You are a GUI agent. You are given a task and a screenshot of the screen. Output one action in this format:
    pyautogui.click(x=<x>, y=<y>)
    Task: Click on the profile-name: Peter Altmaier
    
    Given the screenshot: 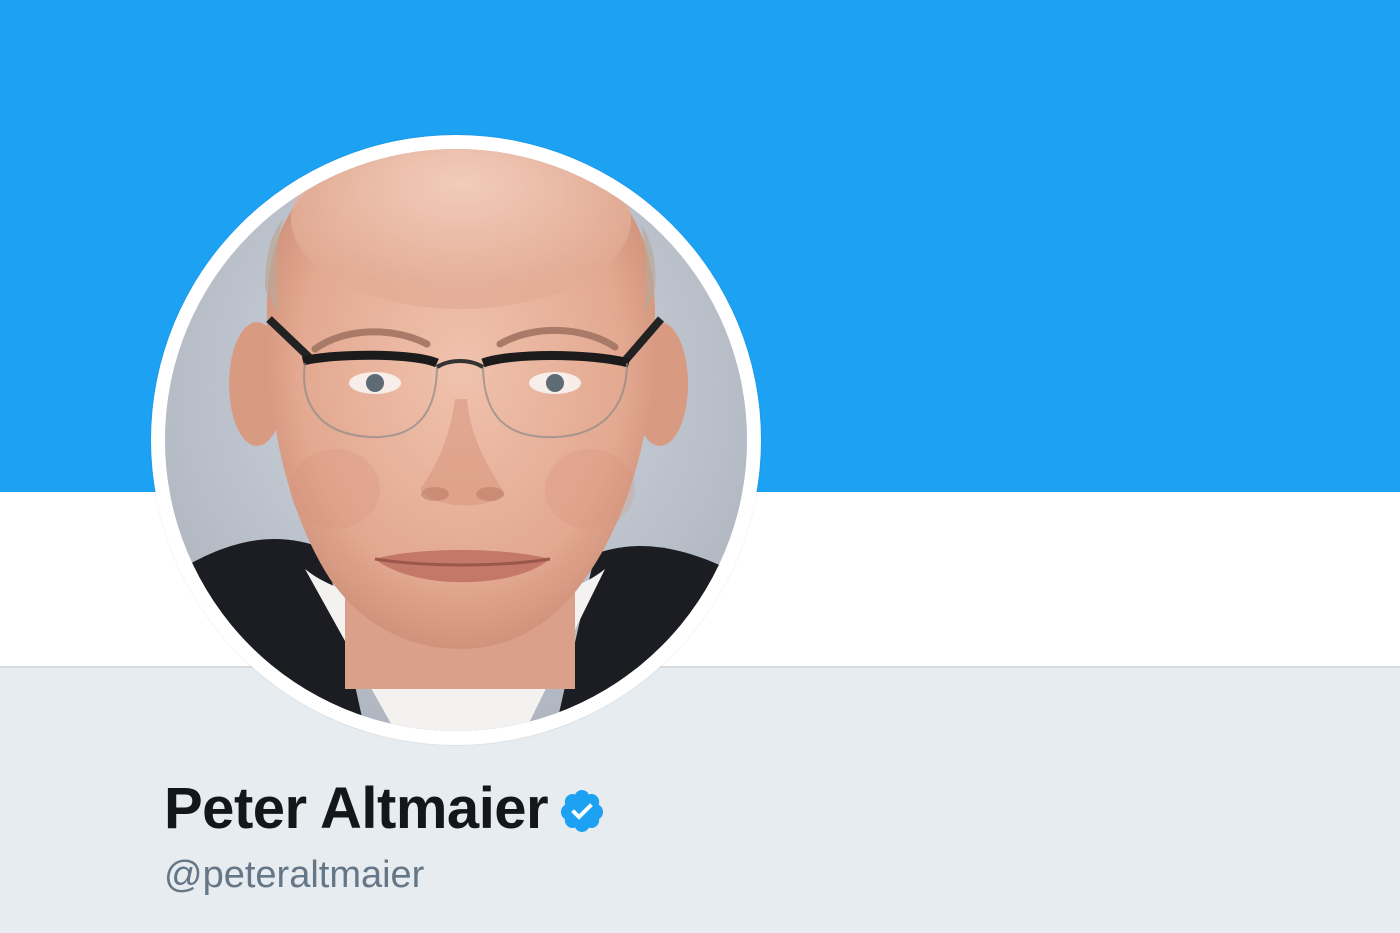 What is the action you would take?
    pyautogui.click(x=356, y=809)
    